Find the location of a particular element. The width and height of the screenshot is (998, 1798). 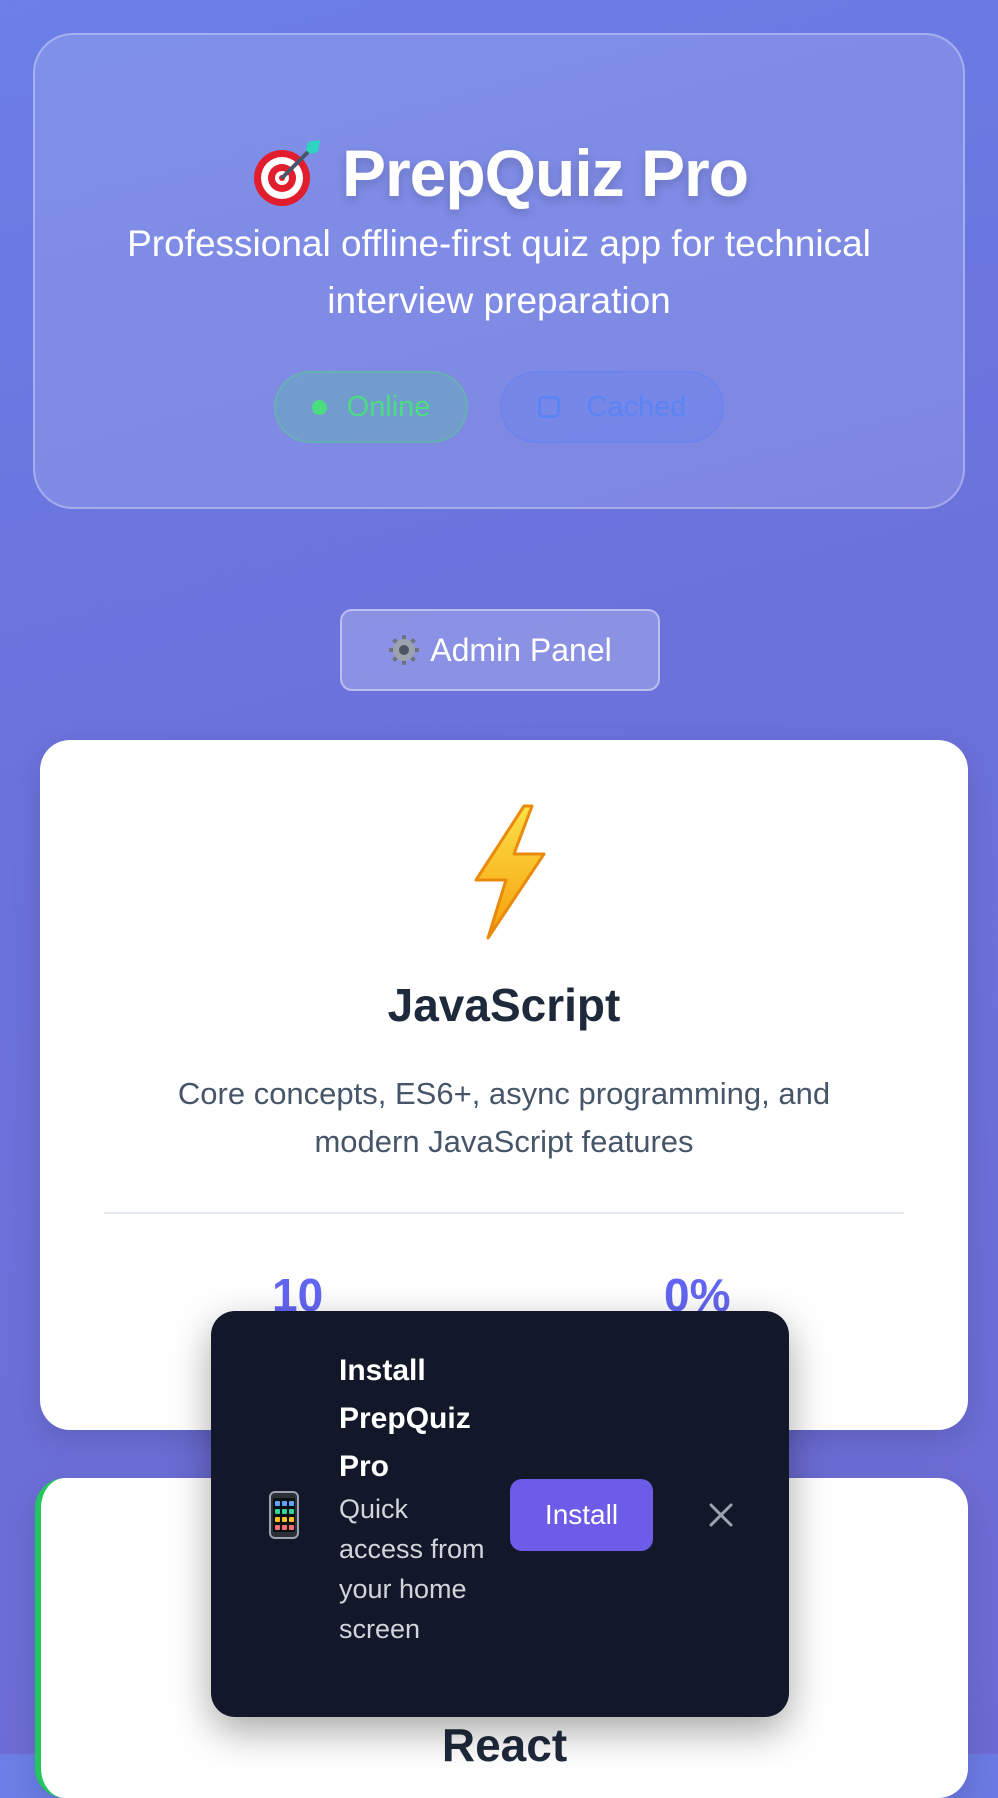

install-subtitle: Quick access from your home screen is located at coordinates (412, 1569).